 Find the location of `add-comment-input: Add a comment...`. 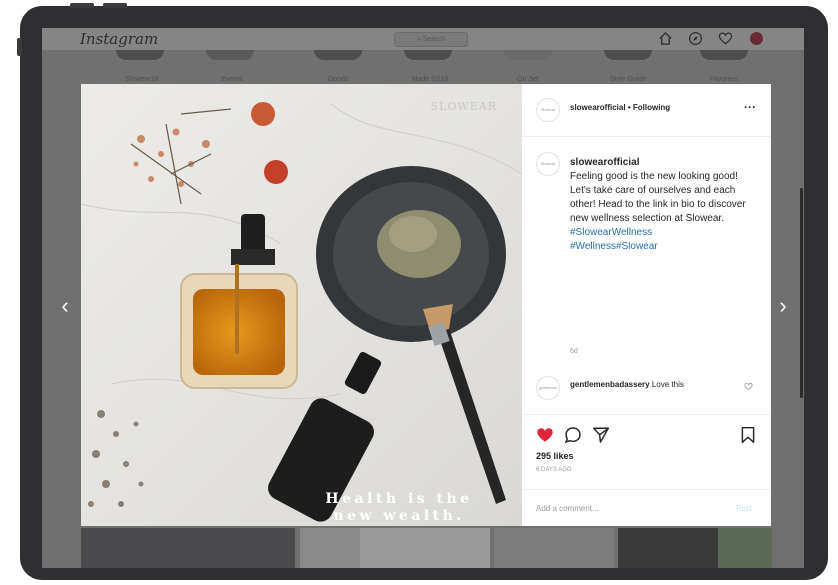

add-comment-input: Add a comment... is located at coordinates (567, 508).